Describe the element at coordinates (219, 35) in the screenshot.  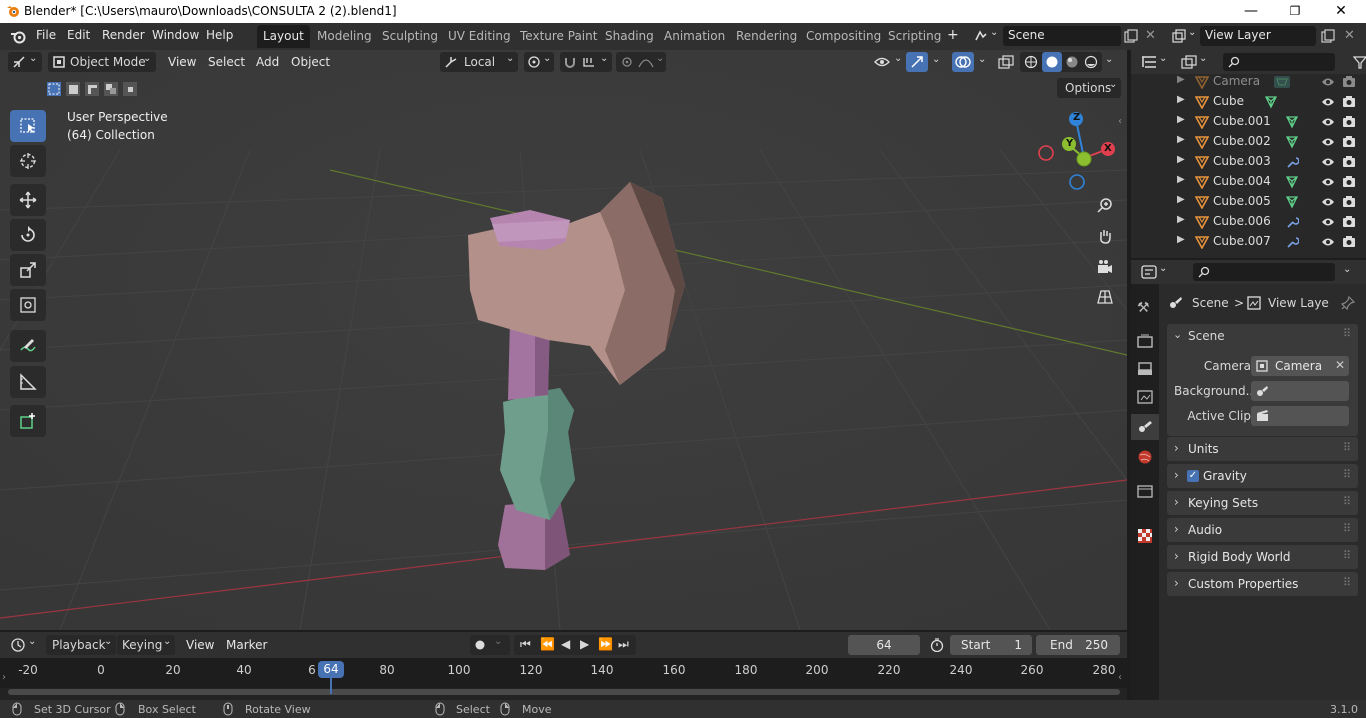
I see `menu-help: Help` at that location.